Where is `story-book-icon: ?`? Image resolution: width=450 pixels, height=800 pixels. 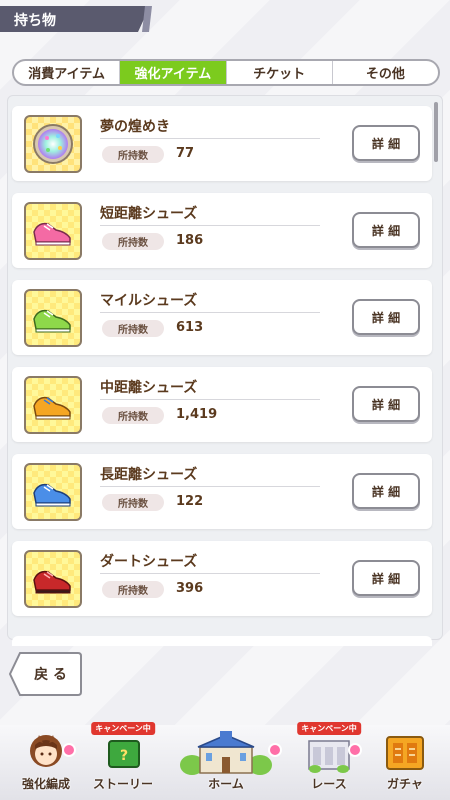
story-book-icon: ? is located at coordinates (124, 754).